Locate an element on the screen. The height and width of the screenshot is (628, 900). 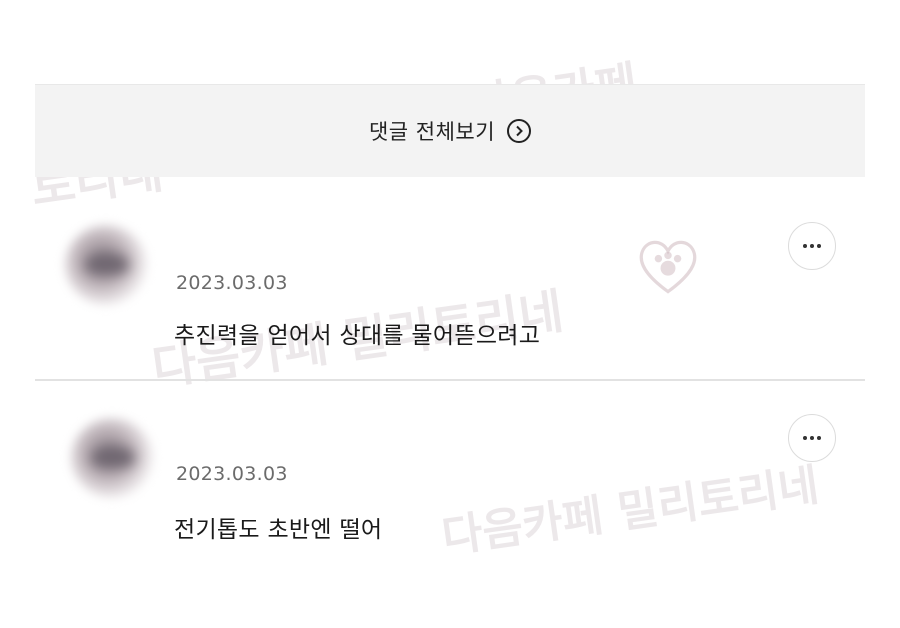
comment-text: 전기톱도 초반엔 떨어 is located at coordinates (278, 530).